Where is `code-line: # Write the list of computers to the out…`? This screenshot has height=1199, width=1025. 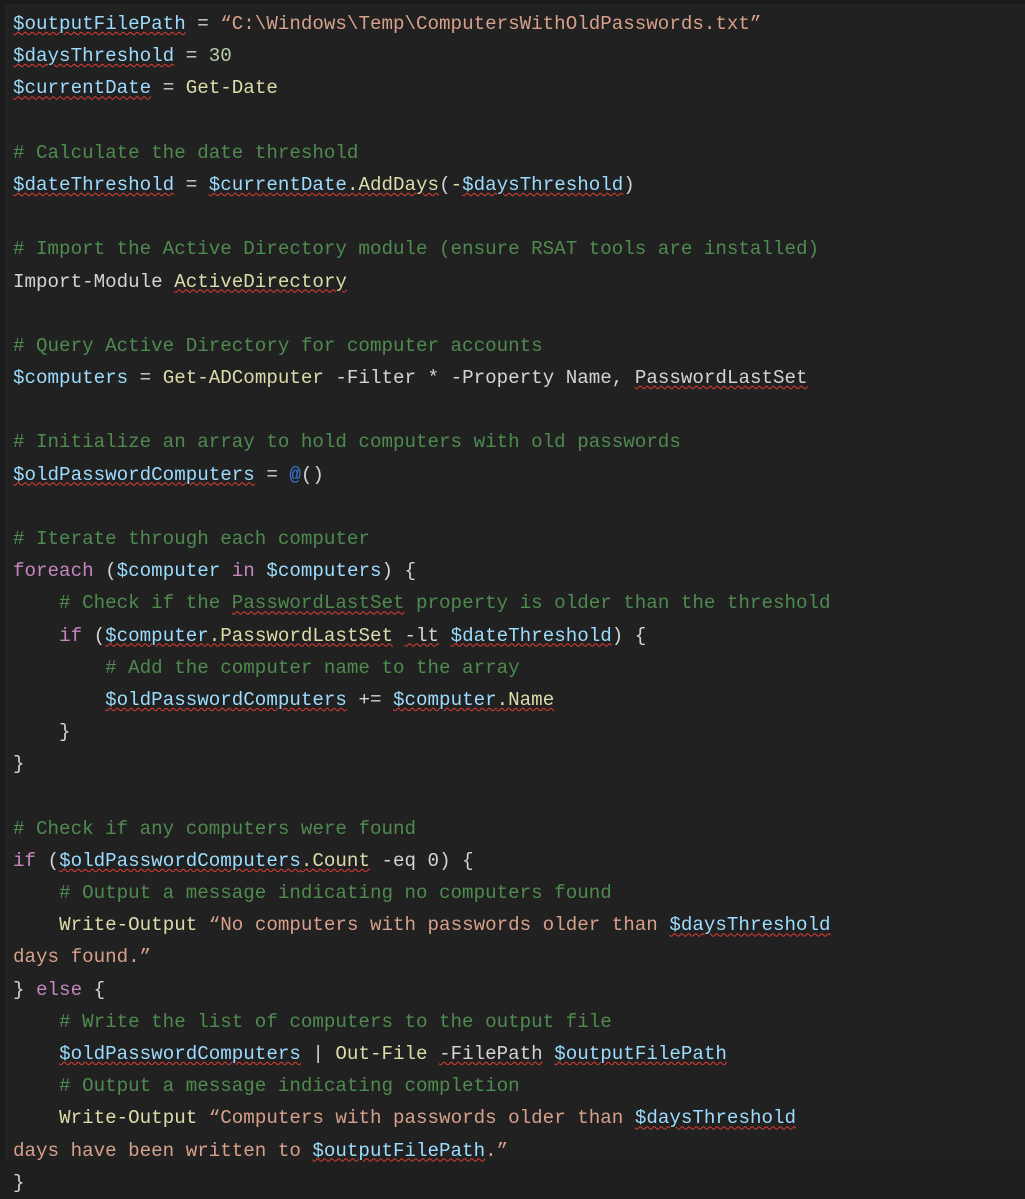 code-line: # Write the list of computers to the out… is located at coordinates (519, 1022).